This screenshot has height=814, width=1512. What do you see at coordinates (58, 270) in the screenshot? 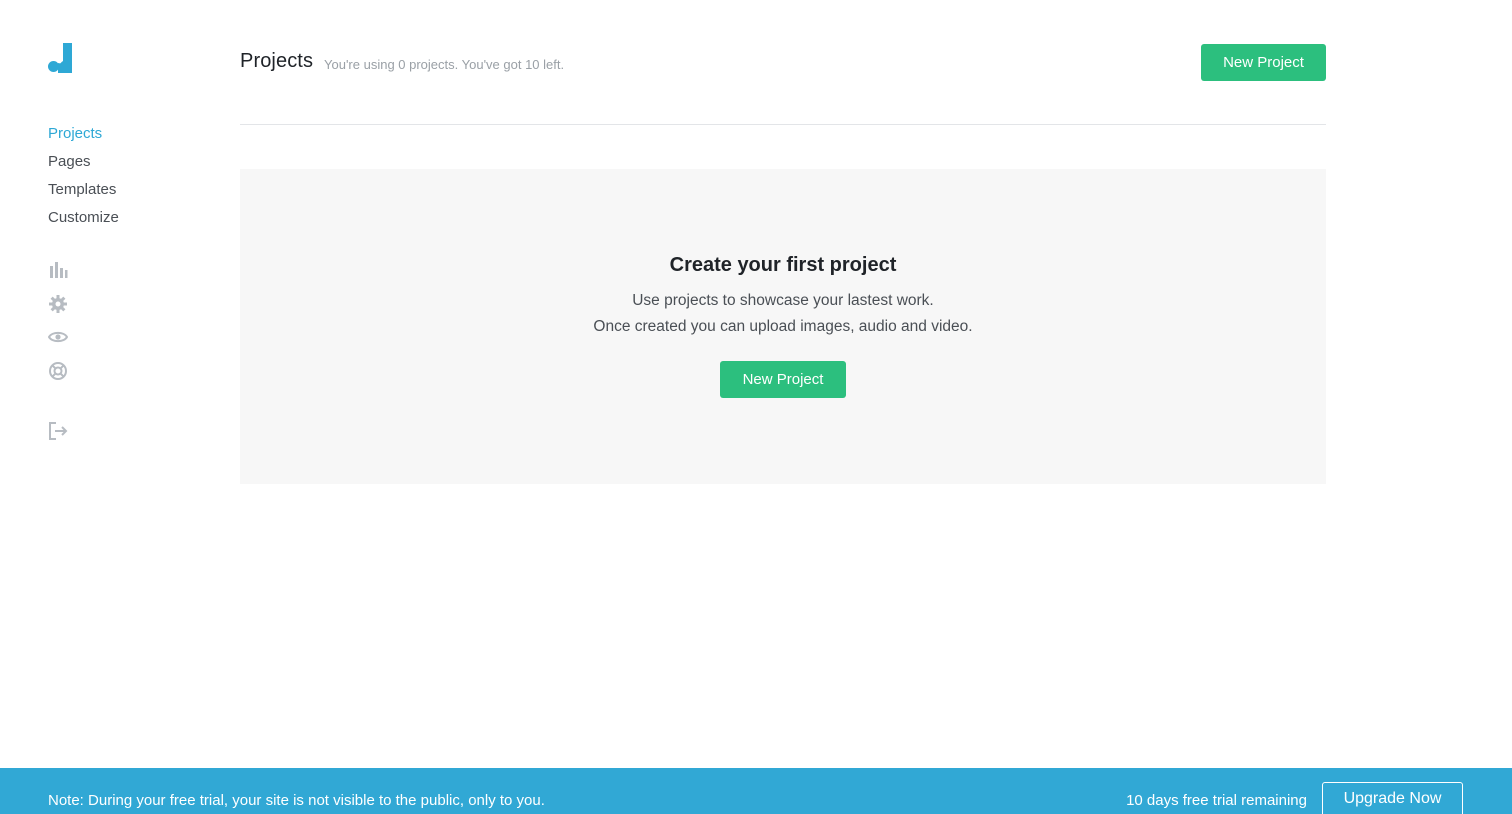
I see `bar-chart-icon` at bounding box center [58, 270].